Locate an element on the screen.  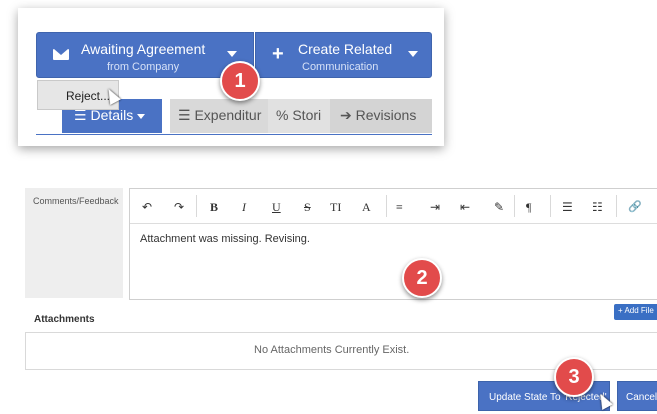
editor-toolbar: ↶ ↷ B I U S TI A ≡ ⇥ ⇤ ✎ ¶ ☰ ☷ 🔗 is located at coordinates (393, 206).